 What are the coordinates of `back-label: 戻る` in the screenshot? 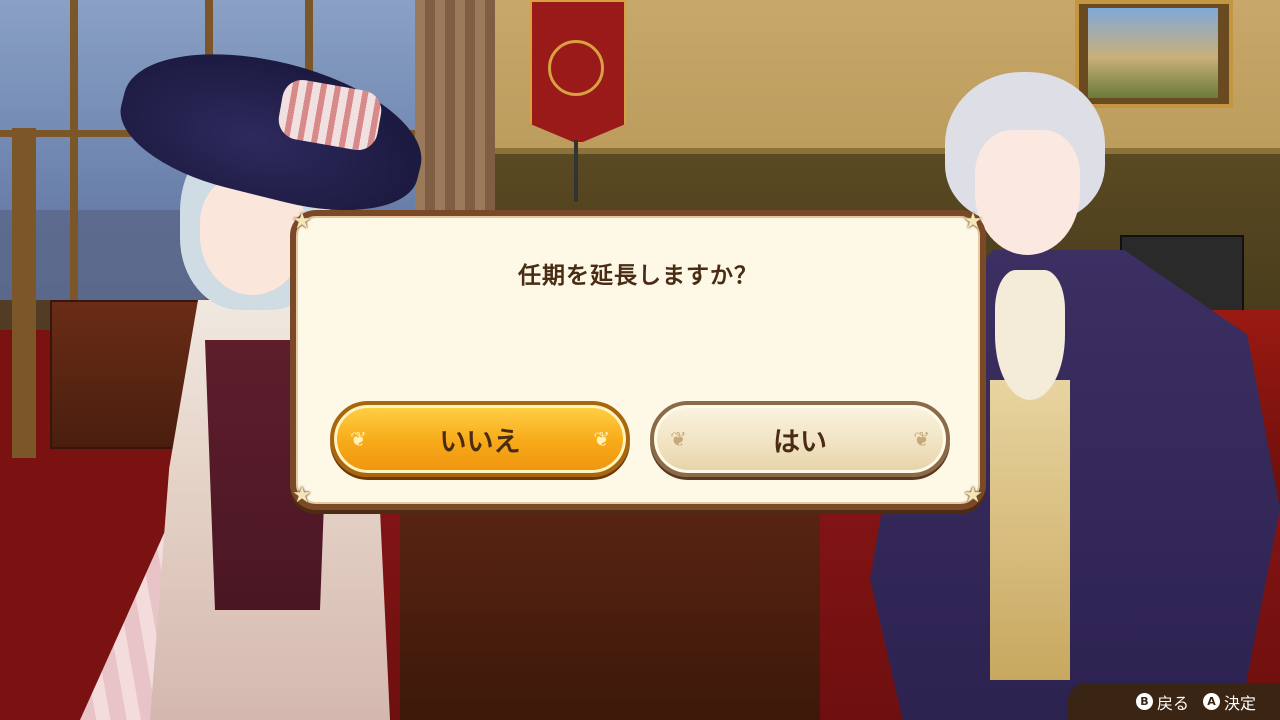 It's located at (1172, 703).